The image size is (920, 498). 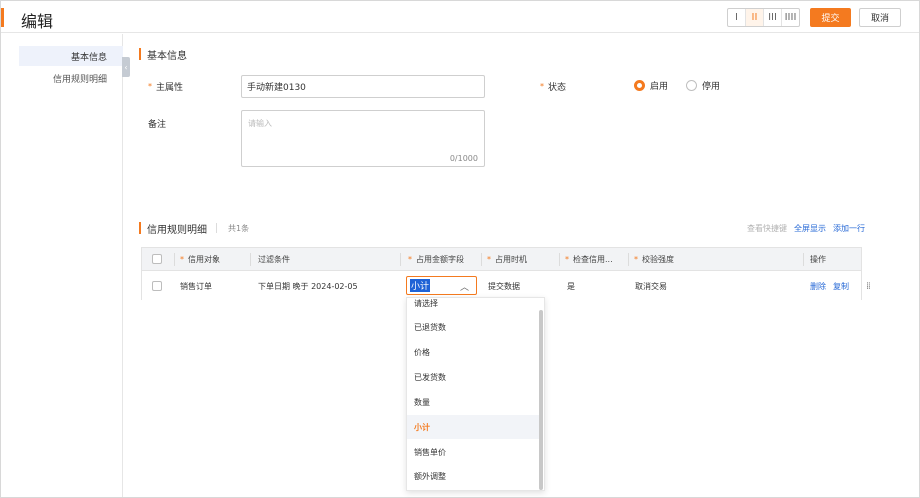 I want to click on delete-row-link: 删除, so click(x=818, y=286).